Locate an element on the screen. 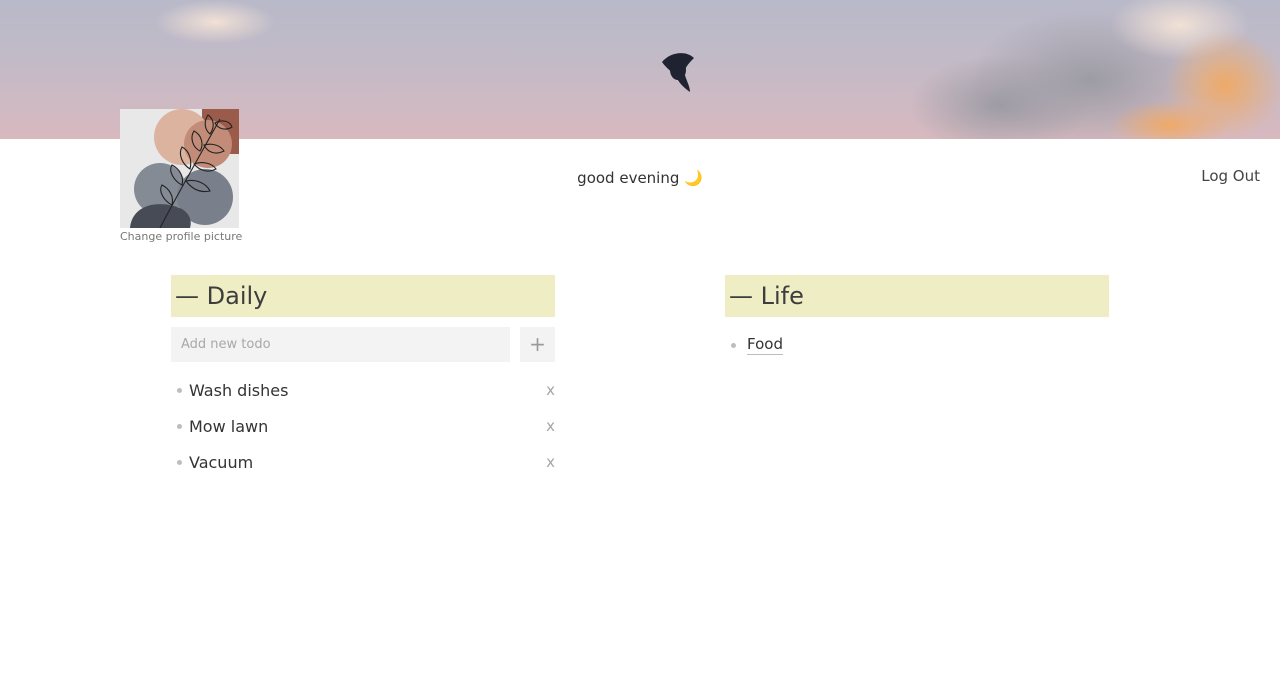 The image size is (1280, 697). todo-item: Wash dishes x is located at coordinates (363, 390).